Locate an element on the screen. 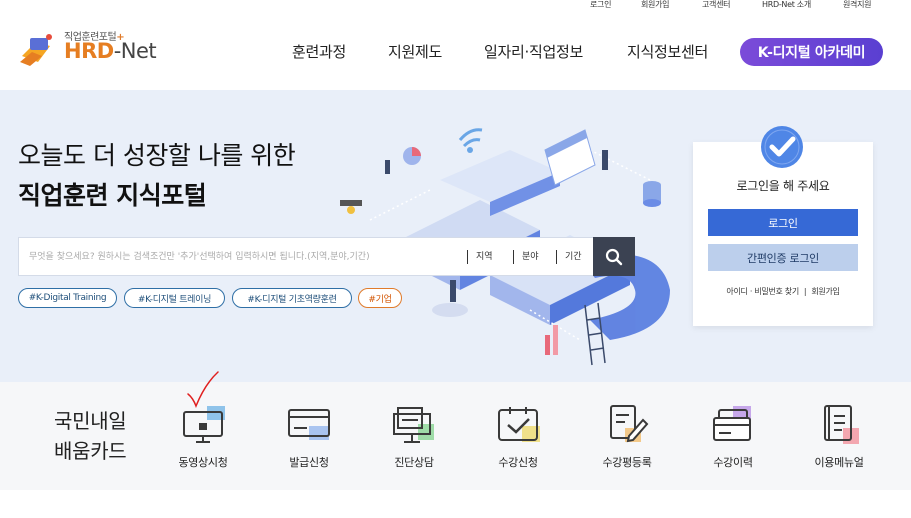 This screenshot has height=518, width=911. hrd-net-logo: 직업훈련포털+ HRD-Net is located at coordinates (96, 51).